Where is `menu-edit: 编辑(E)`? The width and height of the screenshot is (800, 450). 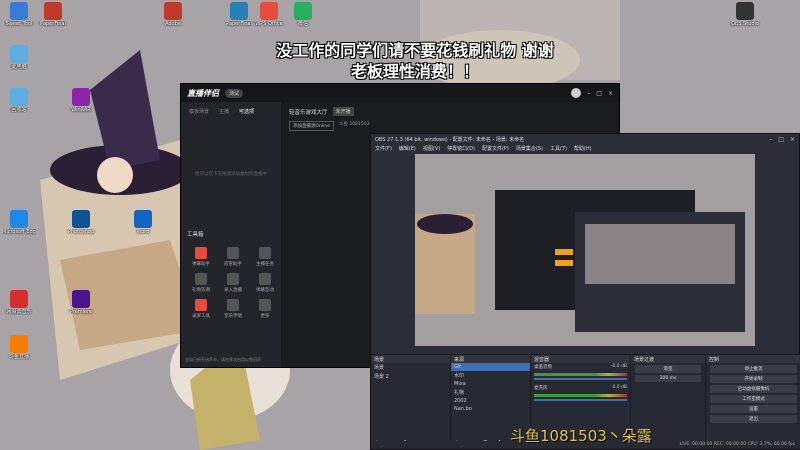
menu-edit: 编辑(E) is located at coordinates (407, 148).